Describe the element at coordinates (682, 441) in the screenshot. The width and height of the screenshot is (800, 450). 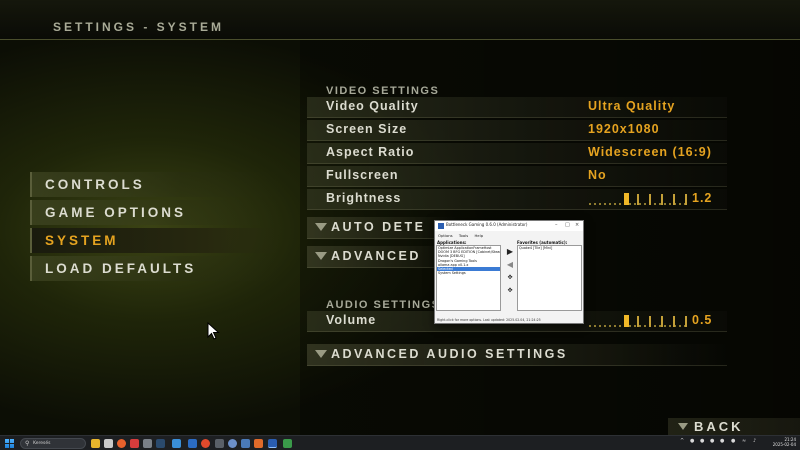
I see `chevron-up-icon: ^` at that location.